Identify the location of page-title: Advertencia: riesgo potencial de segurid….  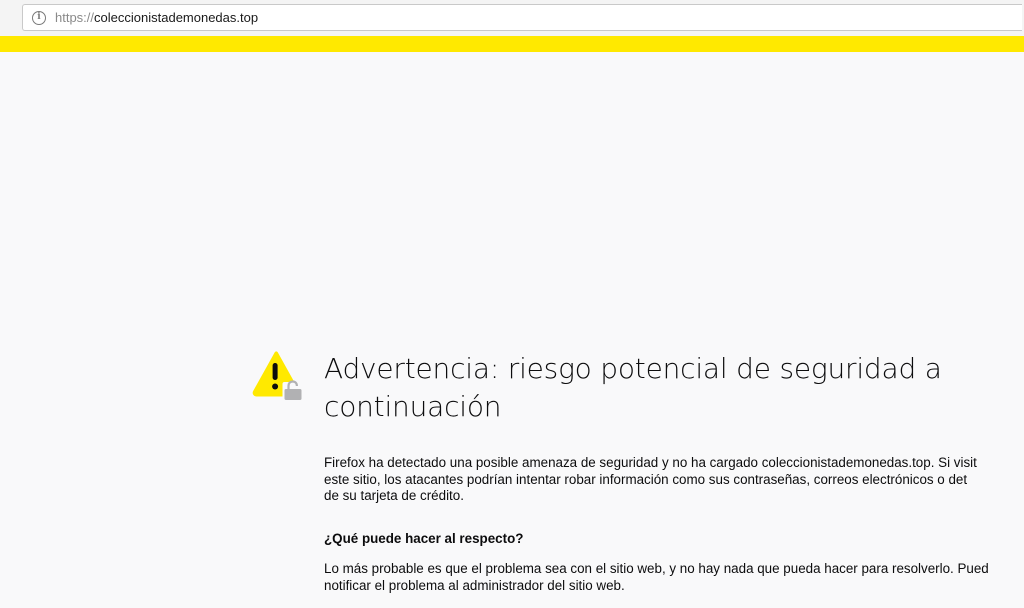
(633, 387).